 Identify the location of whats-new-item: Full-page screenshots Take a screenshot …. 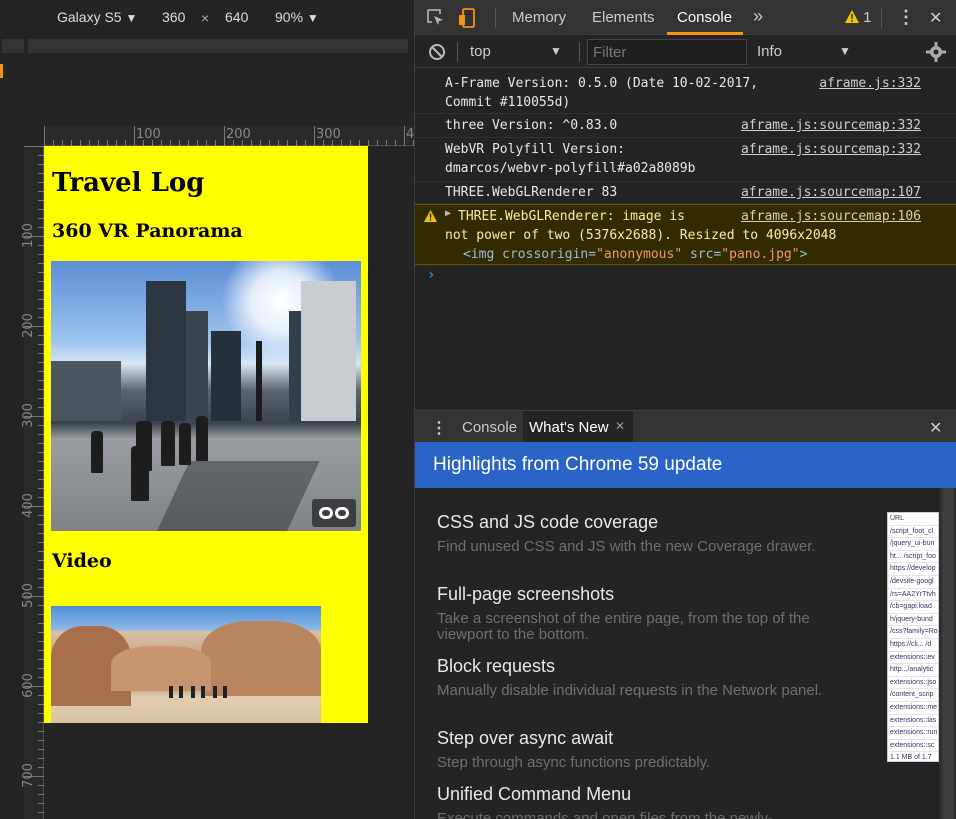
(652, 613).